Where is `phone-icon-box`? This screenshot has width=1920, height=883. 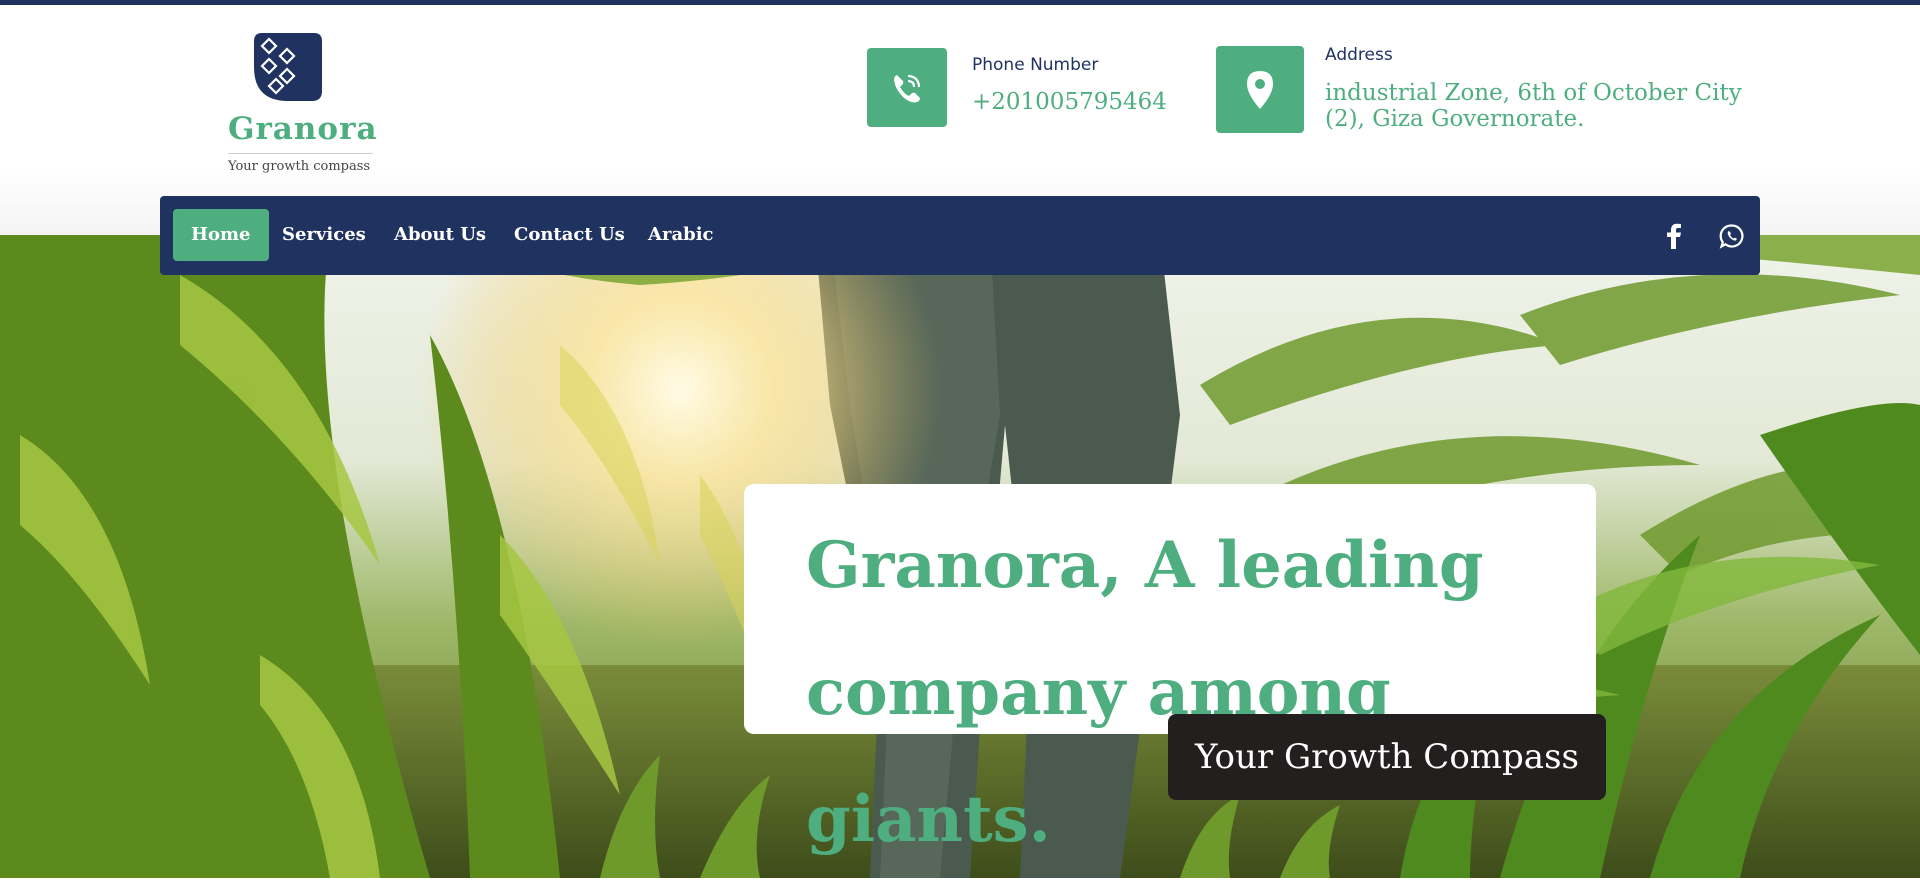 phone-icon-box is located at coordinates (907, 87).